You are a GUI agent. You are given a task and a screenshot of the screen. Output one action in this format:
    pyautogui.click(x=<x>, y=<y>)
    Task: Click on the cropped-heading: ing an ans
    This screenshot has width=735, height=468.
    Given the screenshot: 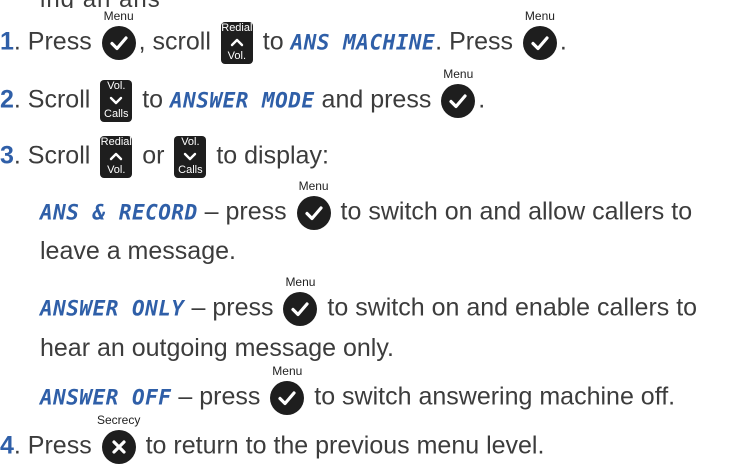 What is the action you would take?
    pyautogui.click(x=367, y=4)
    